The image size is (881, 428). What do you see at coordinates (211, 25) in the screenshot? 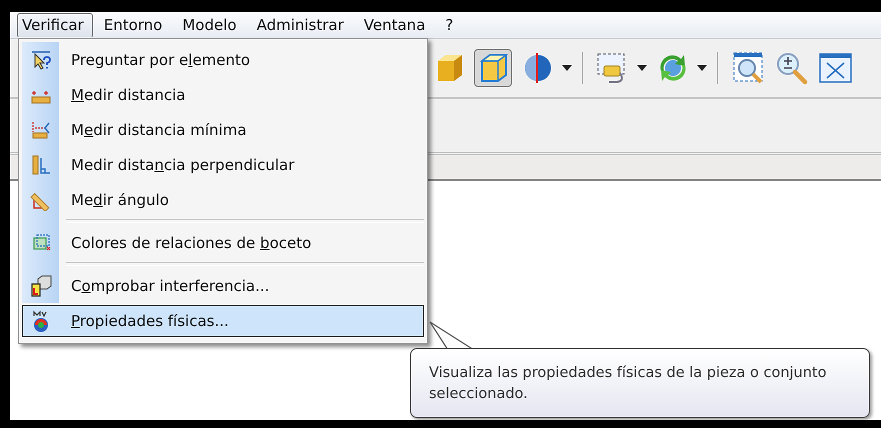
I see `menu-bar-item: Modelo` at bounding box center [211, 25].